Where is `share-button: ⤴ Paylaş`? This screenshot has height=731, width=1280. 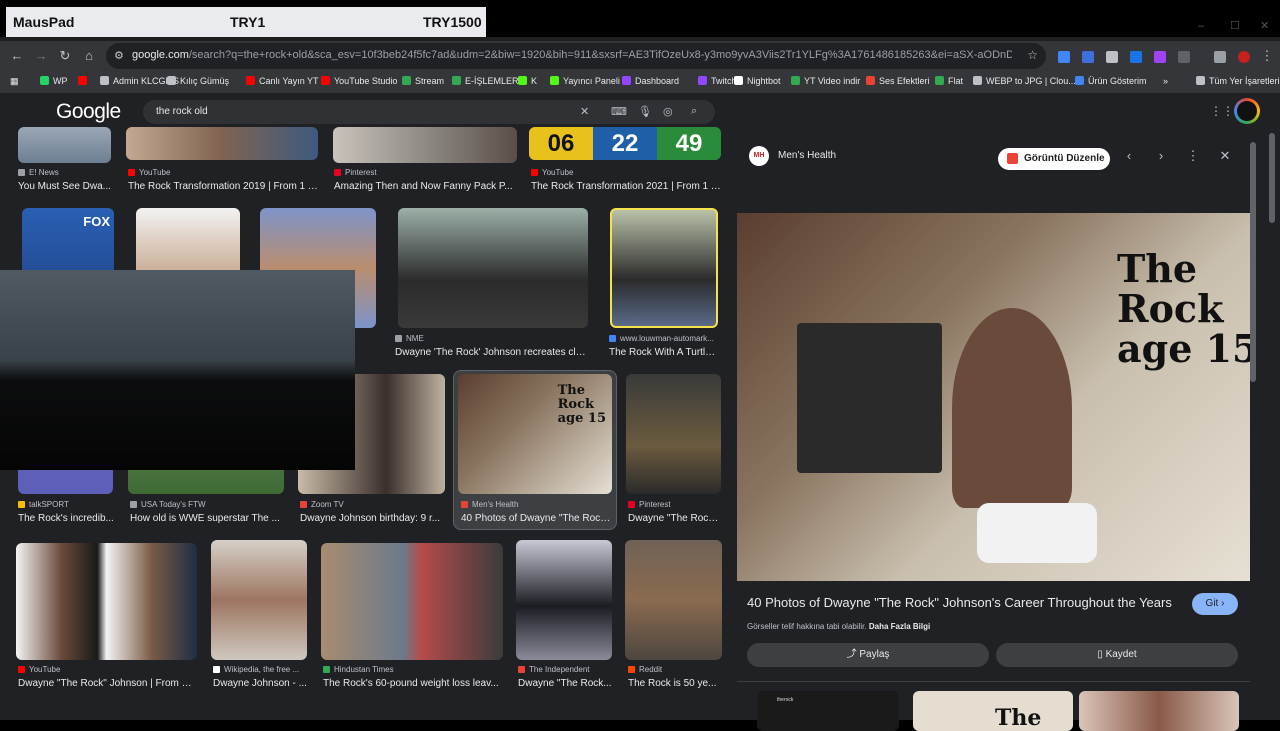 share-button: ⤴ Paylaş is located at coordinates (868, 655).